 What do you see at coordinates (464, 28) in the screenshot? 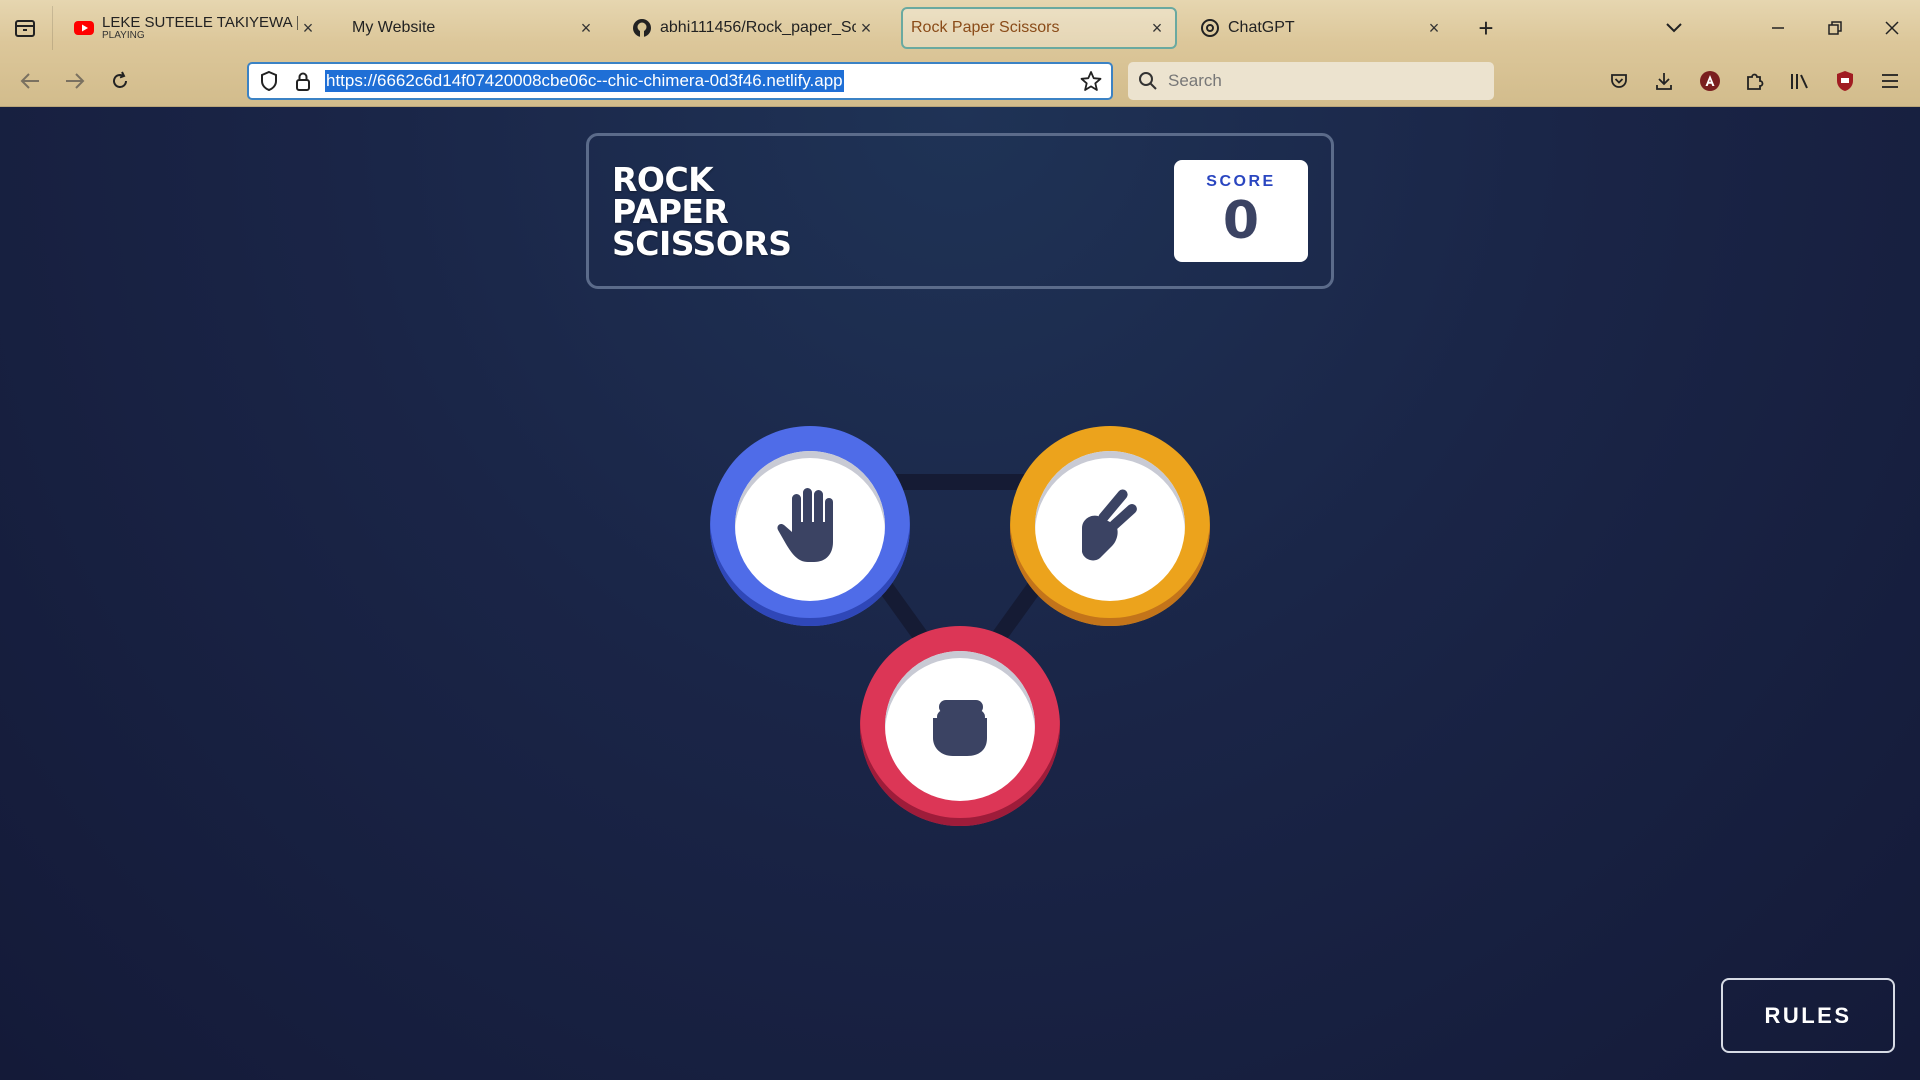
I see `tab-titles: My Website` at bounding box center [464, 28].